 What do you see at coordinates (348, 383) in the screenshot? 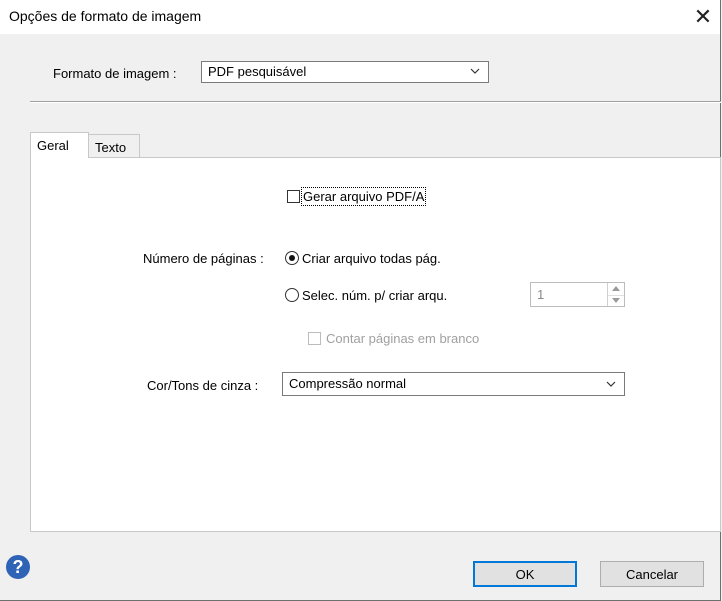
I see `color-compression-value: Compressão normal` at bounding box center [348, 383].